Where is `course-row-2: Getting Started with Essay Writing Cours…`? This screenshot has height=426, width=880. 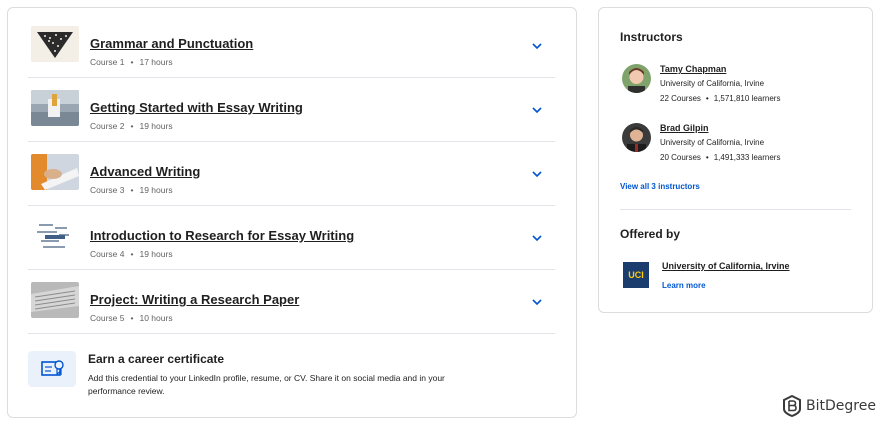 course-row-2: Getting Started with Essay Writing Cours… is located at coordinates (291, 110).